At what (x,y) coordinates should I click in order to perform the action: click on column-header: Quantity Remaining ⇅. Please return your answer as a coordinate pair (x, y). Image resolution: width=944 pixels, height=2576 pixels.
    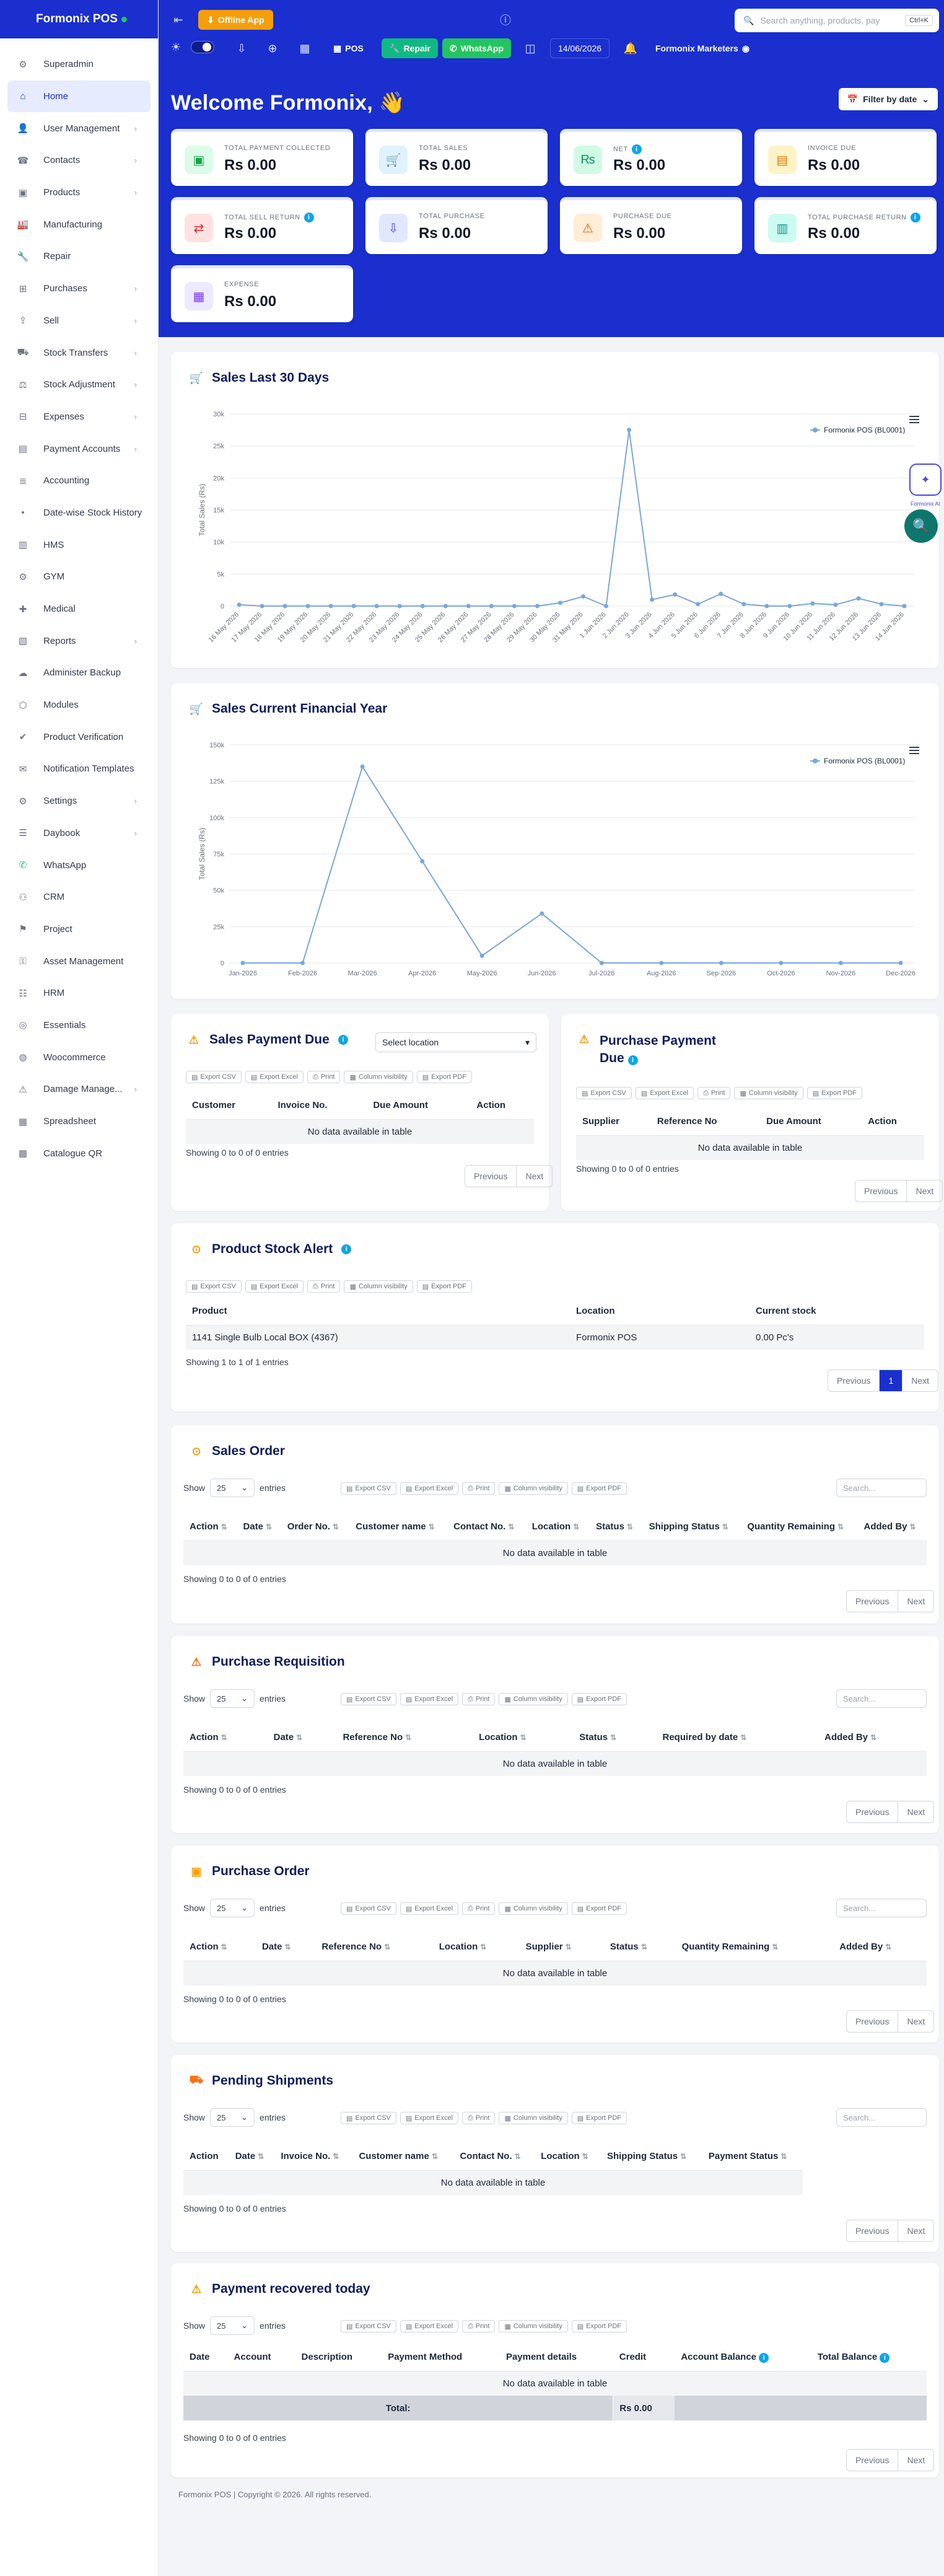
    Looking at the image, I should click on (754, 1947).